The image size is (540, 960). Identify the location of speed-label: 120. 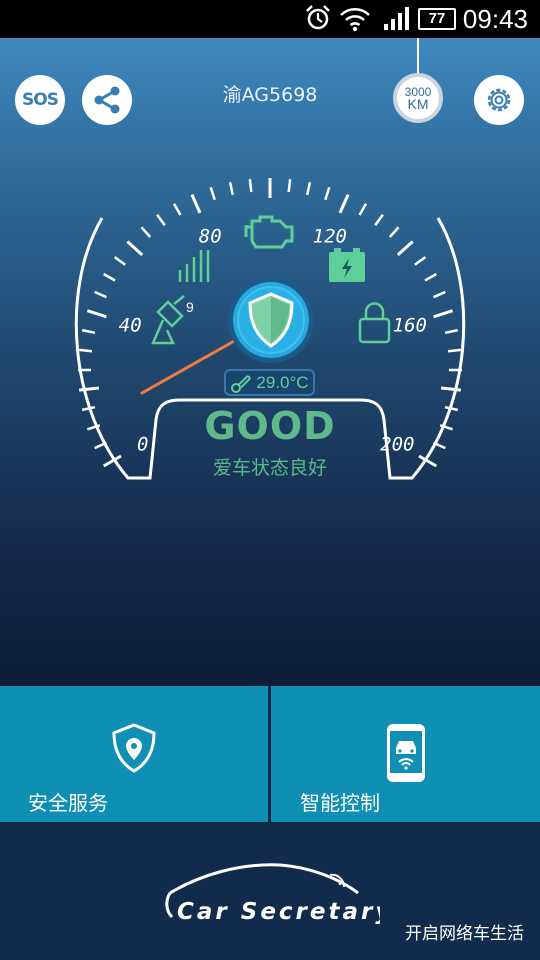
(330, 237).